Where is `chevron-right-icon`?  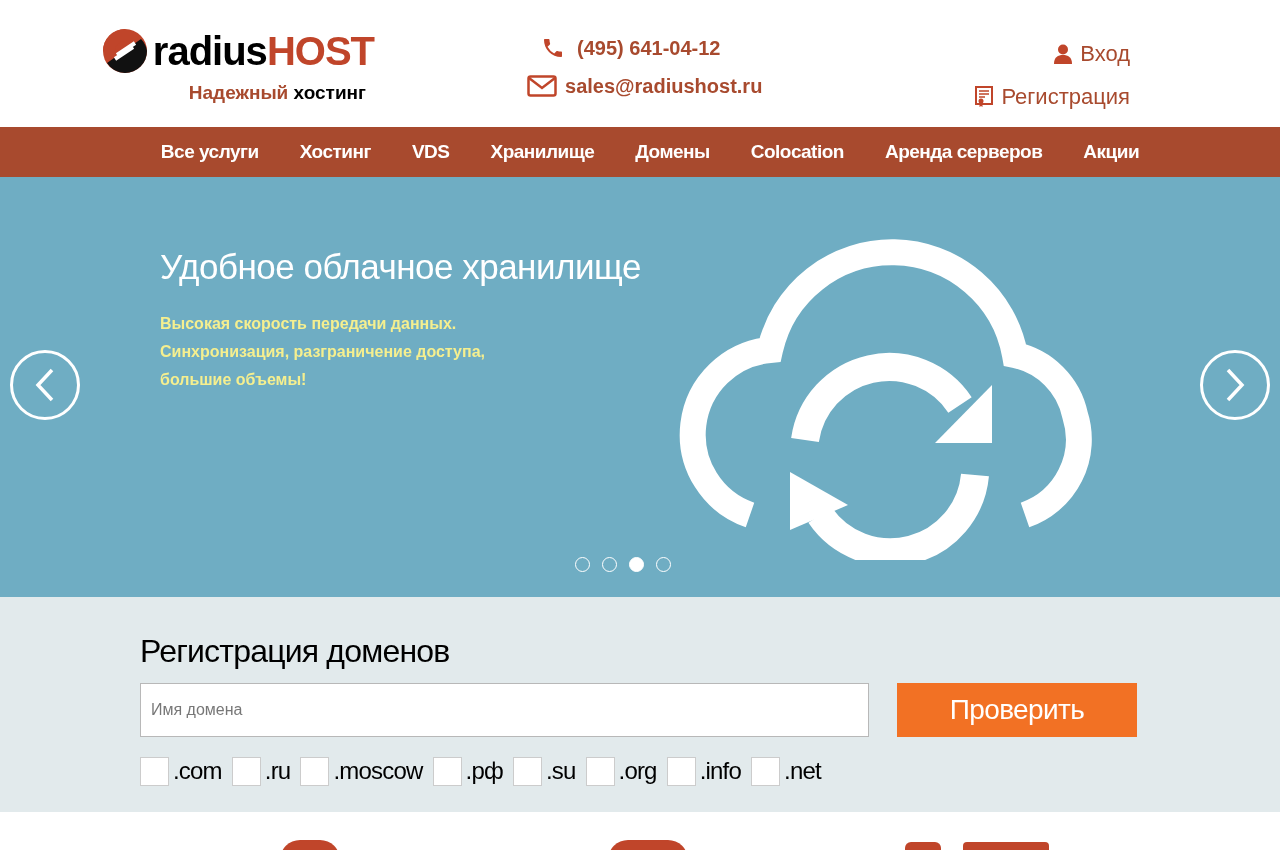 chevron-right-icon is located at coordinates (1235, 385).